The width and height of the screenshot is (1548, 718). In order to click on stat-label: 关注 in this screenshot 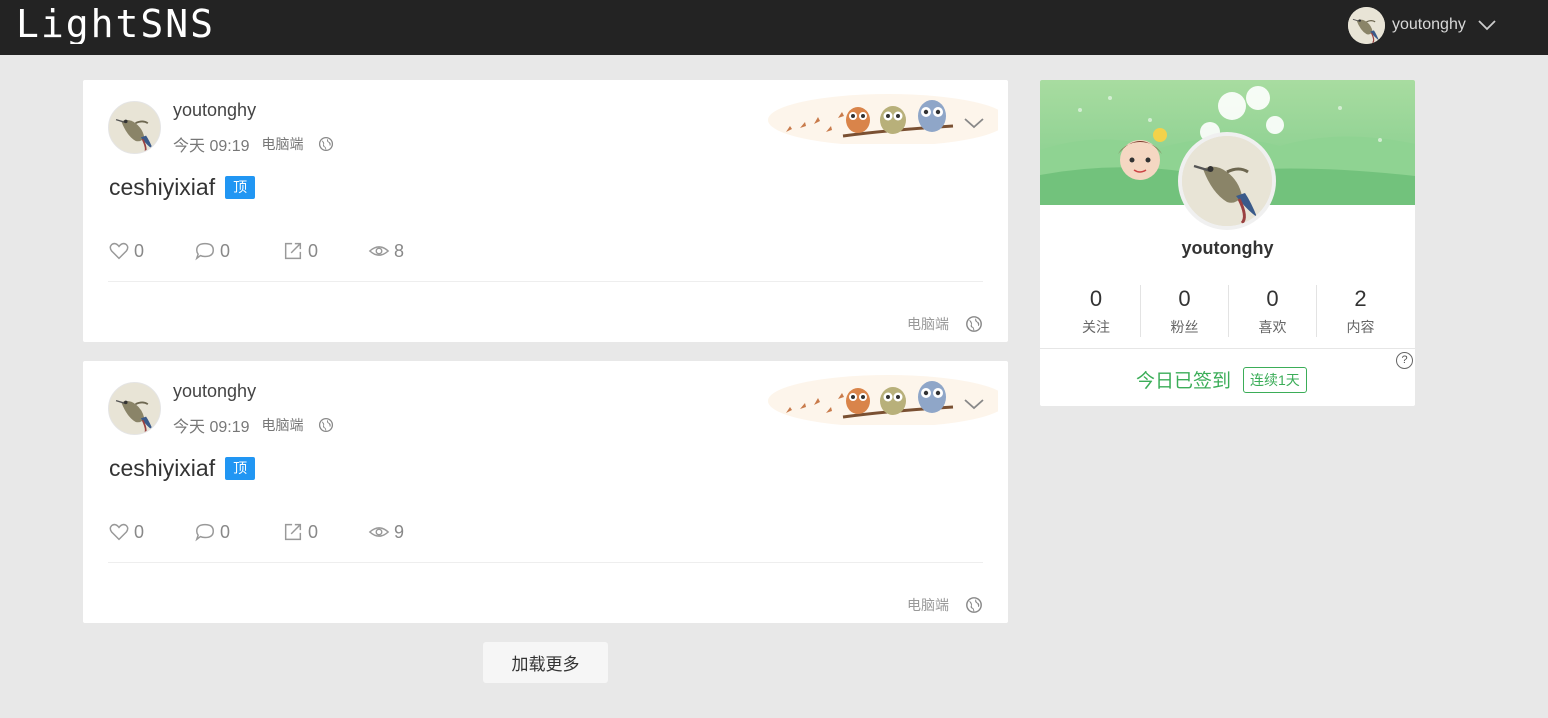, I will do `click(1096, 327)`.